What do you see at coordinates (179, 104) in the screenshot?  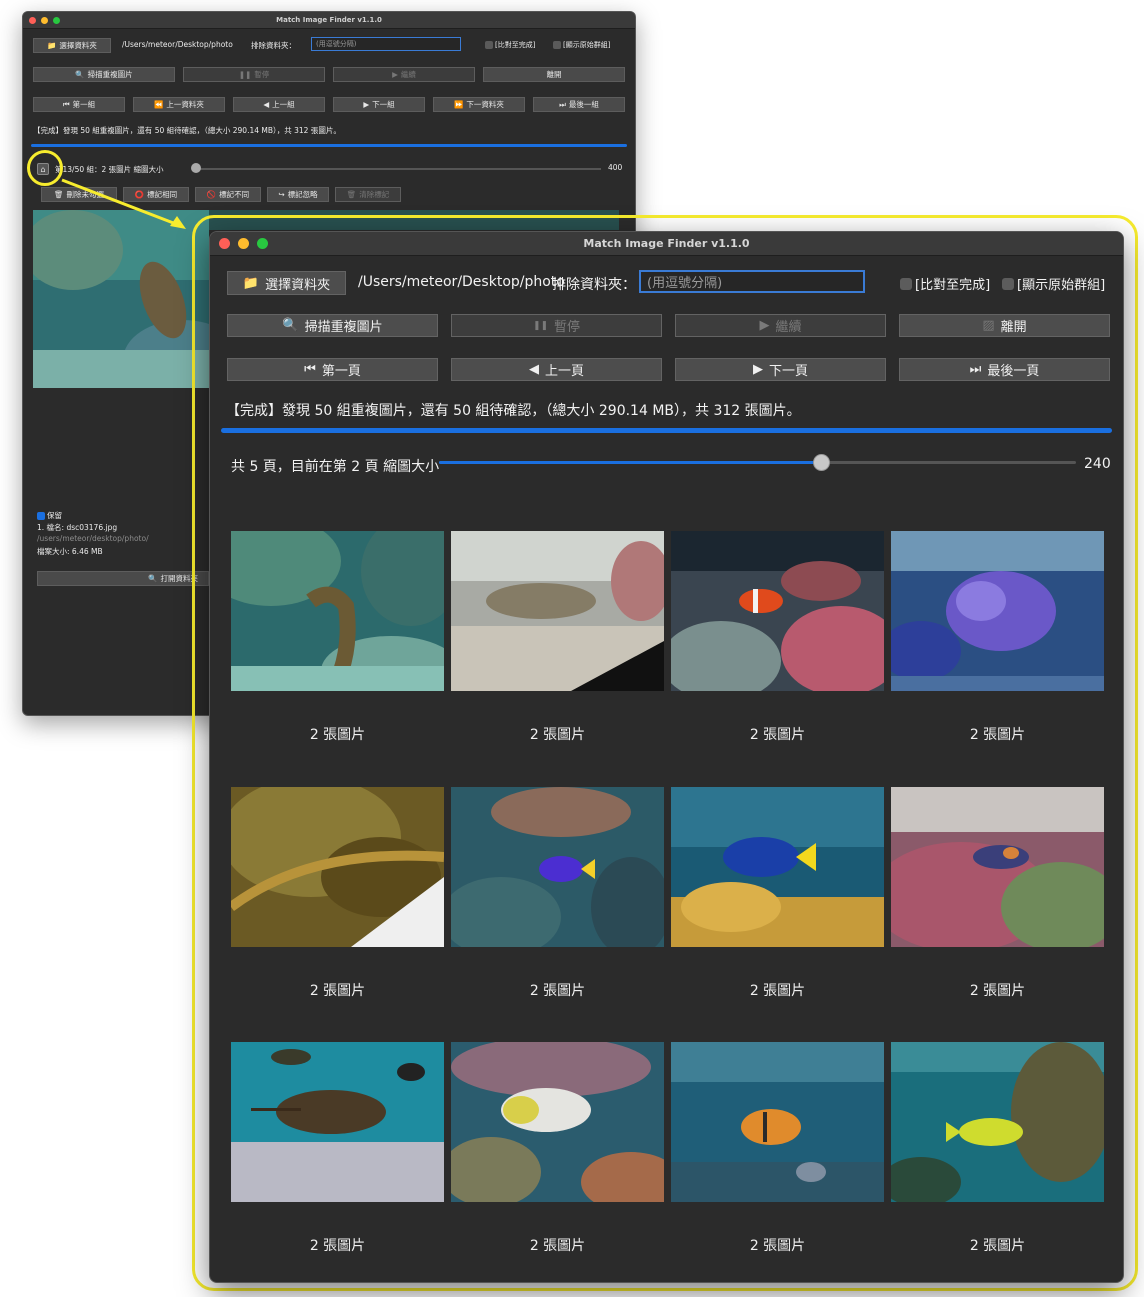 I see `prev-folder-button: ⏪ 上一資料夾` at bounding box center [179, 104].